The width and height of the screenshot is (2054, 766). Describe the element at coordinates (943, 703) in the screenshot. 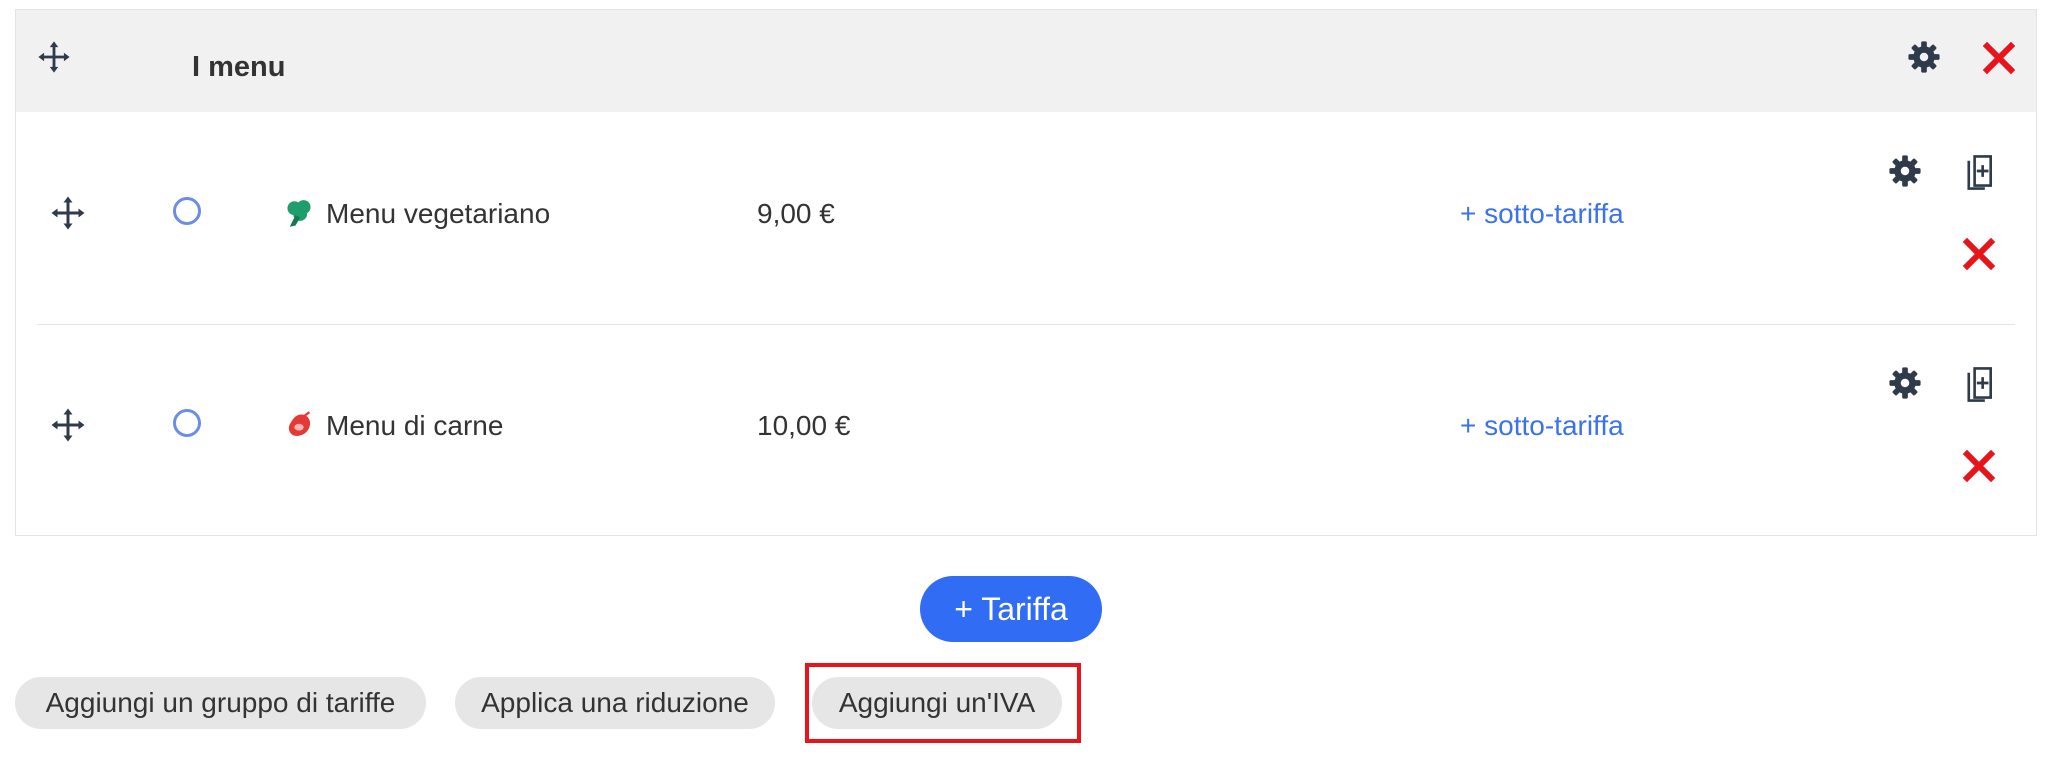

I see `highlight-box` at that location.